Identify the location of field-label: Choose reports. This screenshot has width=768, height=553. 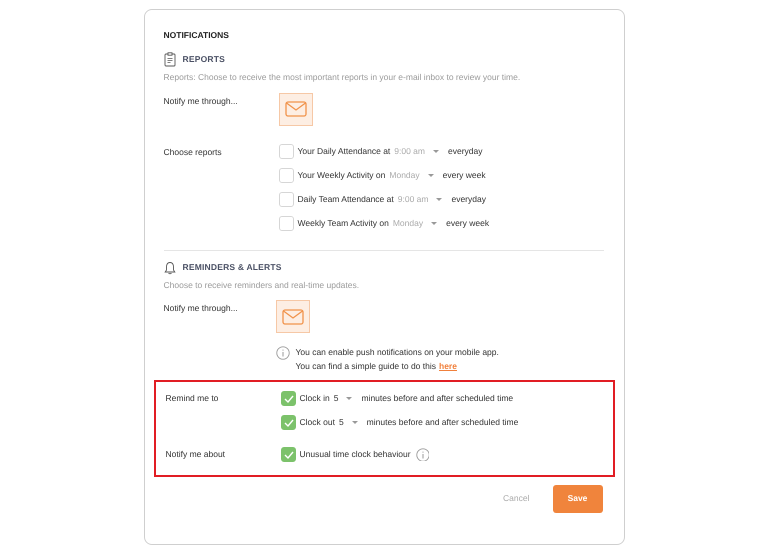
(193, 152).